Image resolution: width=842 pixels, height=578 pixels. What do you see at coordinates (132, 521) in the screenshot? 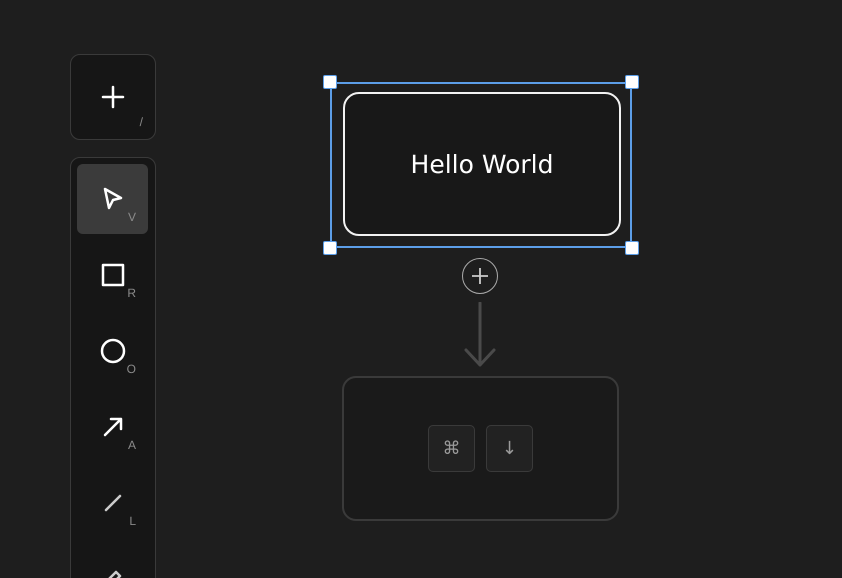
I see `shortcut-hint: L` at bounding box center [132, 521].